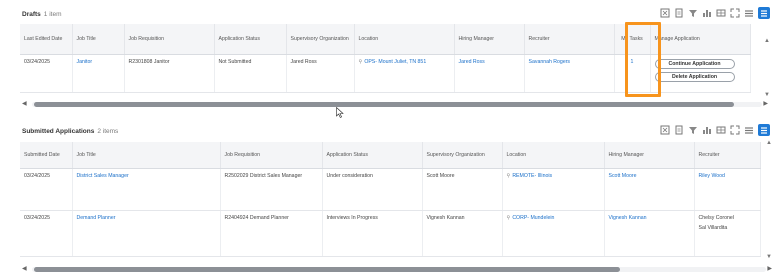 The width and height of the screenshot is (778, 279). What do you see at coordinates (694, 76) in the screenshot?
I see `delete-application-button: Delete Application` at bounding box center [694, 76].